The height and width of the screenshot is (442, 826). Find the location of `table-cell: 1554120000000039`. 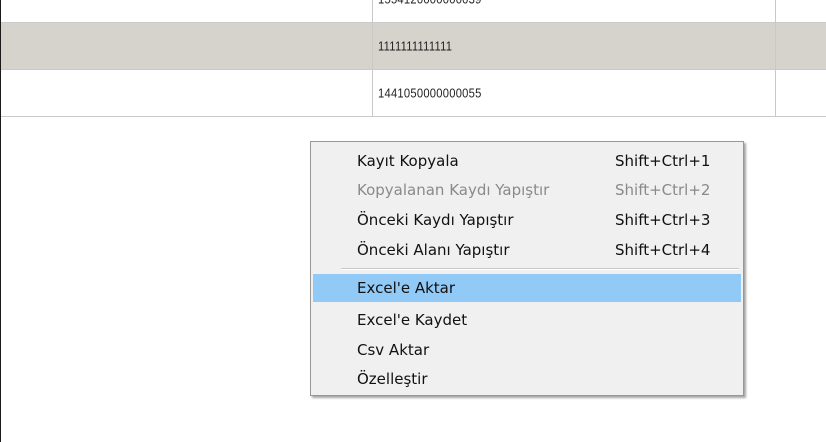

table-cell: 1554120000000039 is located at coordinates (574, 11).